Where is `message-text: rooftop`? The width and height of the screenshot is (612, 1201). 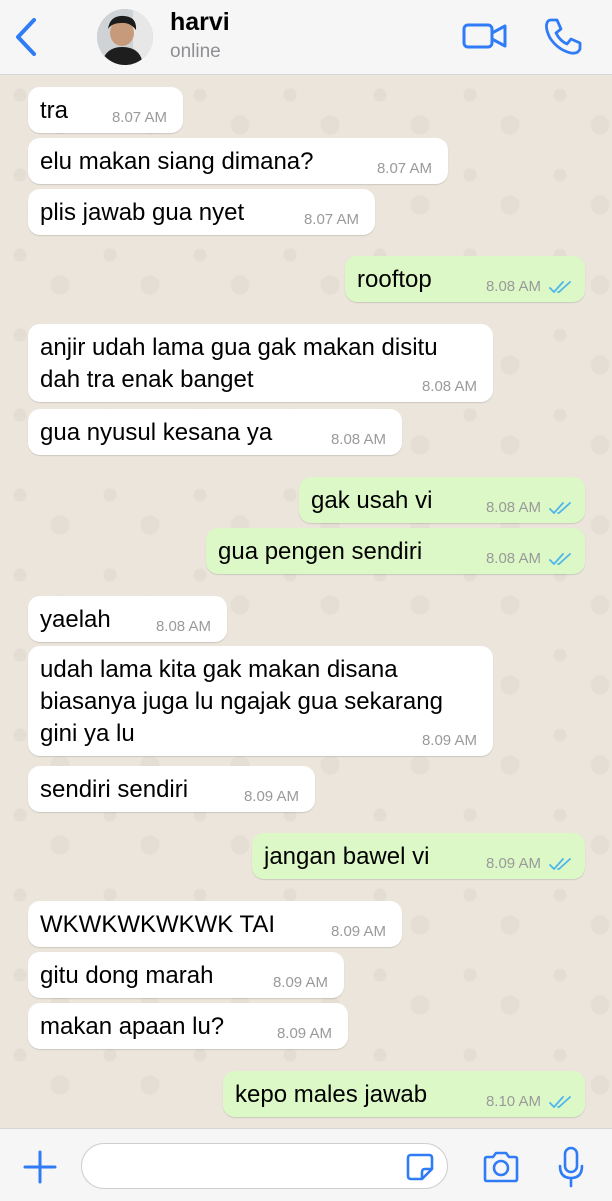
message-text: rooftop is located at coordinates (394, 279).